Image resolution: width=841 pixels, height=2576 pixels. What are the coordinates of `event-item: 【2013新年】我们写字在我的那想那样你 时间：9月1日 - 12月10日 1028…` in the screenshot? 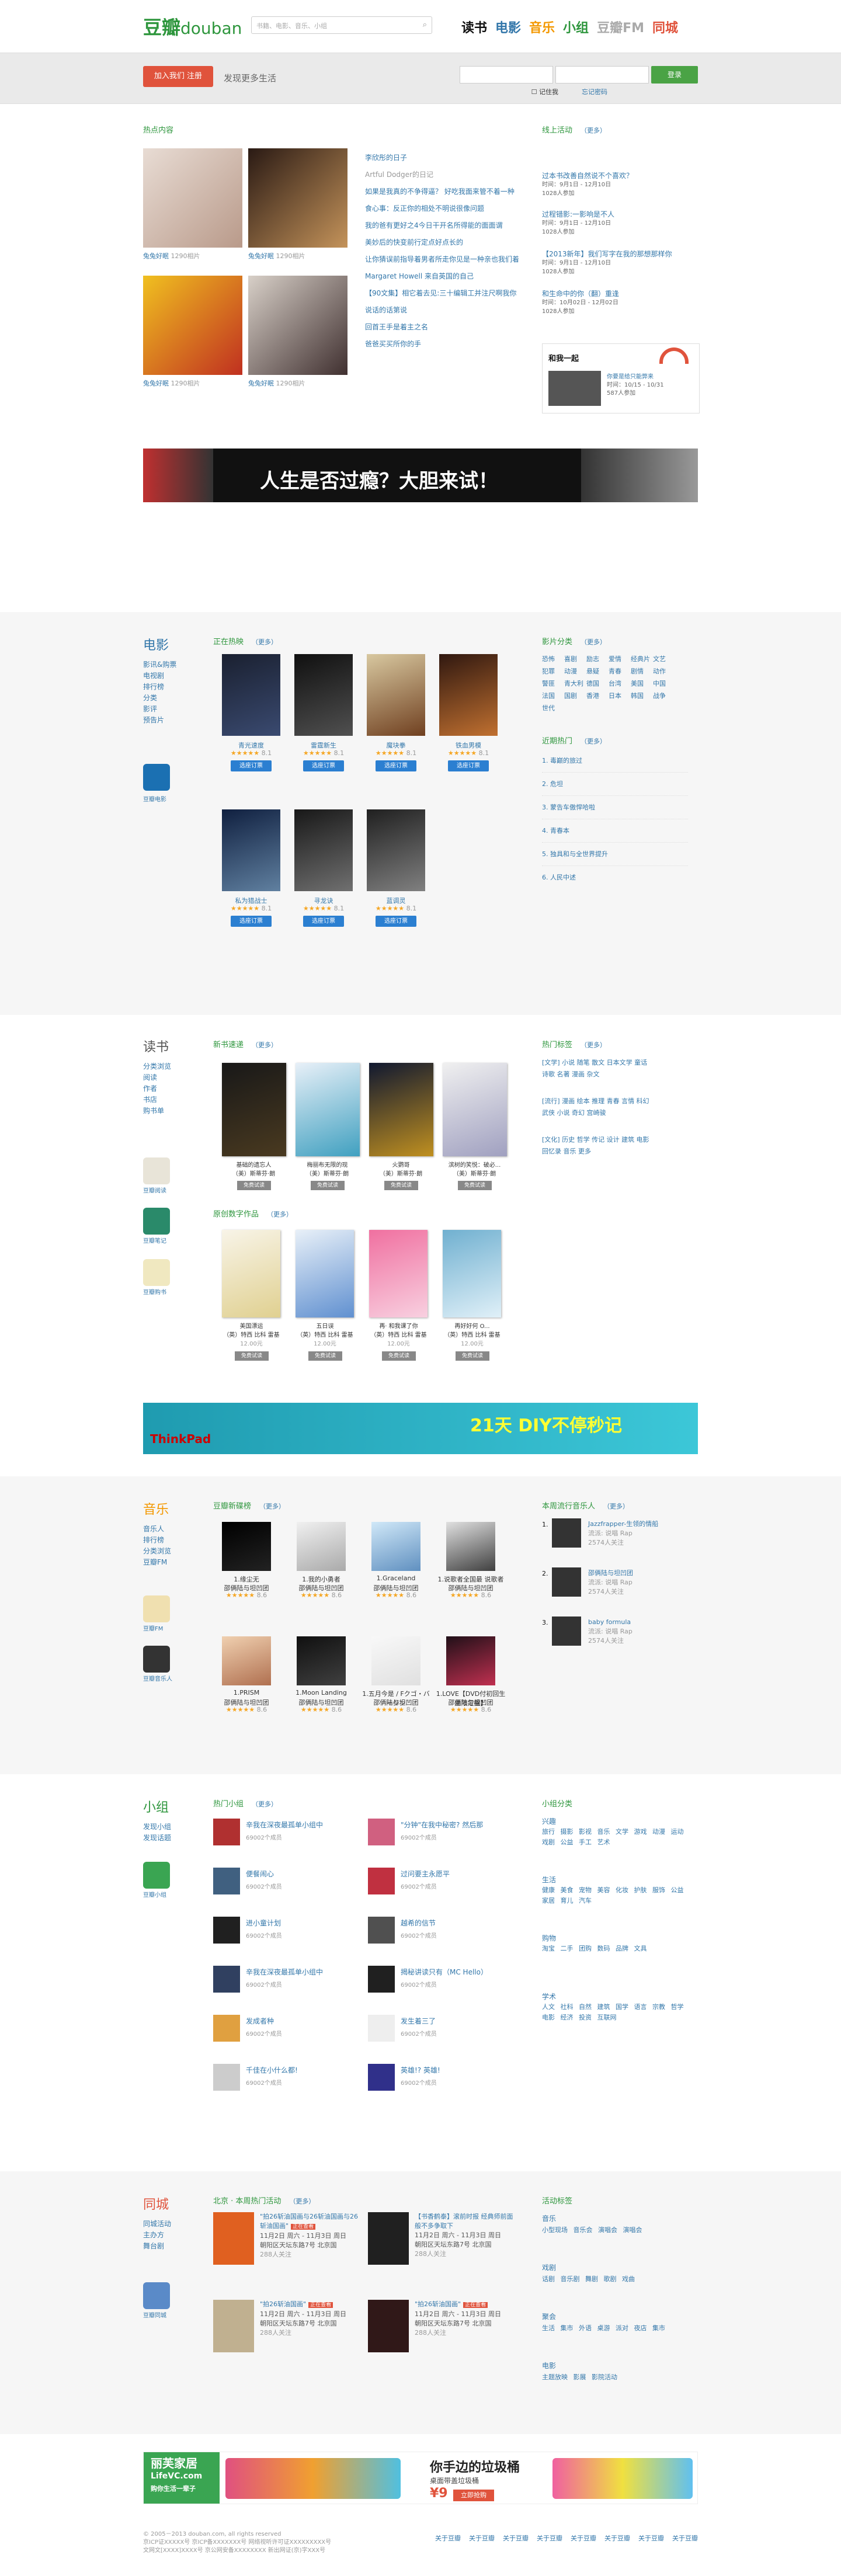 It's located at (618, 263).